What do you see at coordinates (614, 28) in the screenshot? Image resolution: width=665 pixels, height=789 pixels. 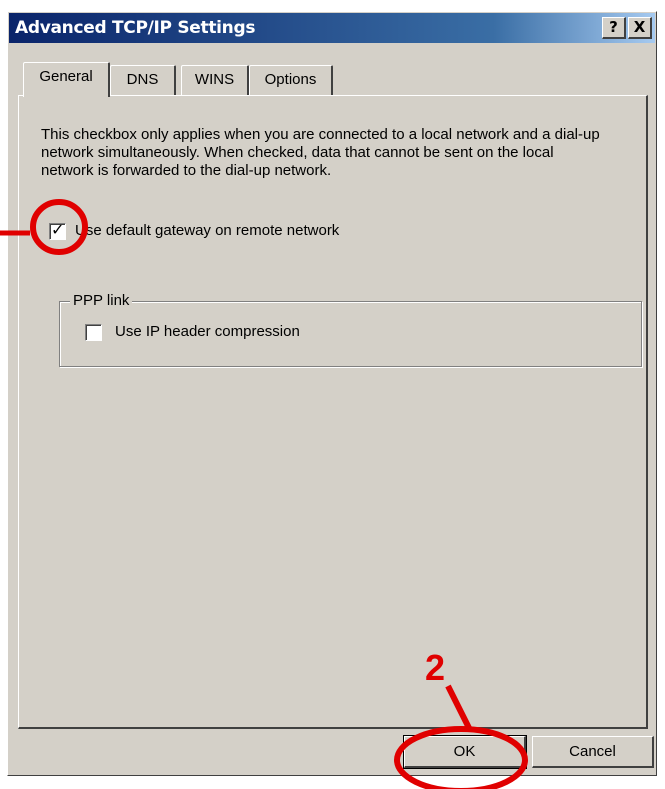 I see `help-button: ?` at bounding box center [614, 28].